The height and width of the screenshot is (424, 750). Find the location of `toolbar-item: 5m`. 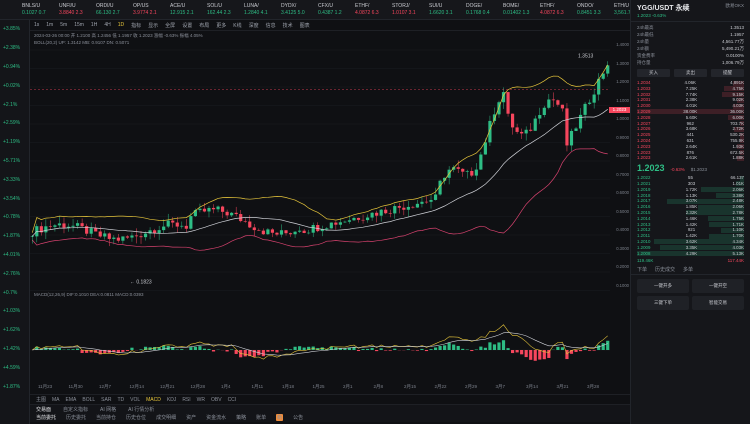

toolbar-item: 5m is located at coordinates (63, 25).